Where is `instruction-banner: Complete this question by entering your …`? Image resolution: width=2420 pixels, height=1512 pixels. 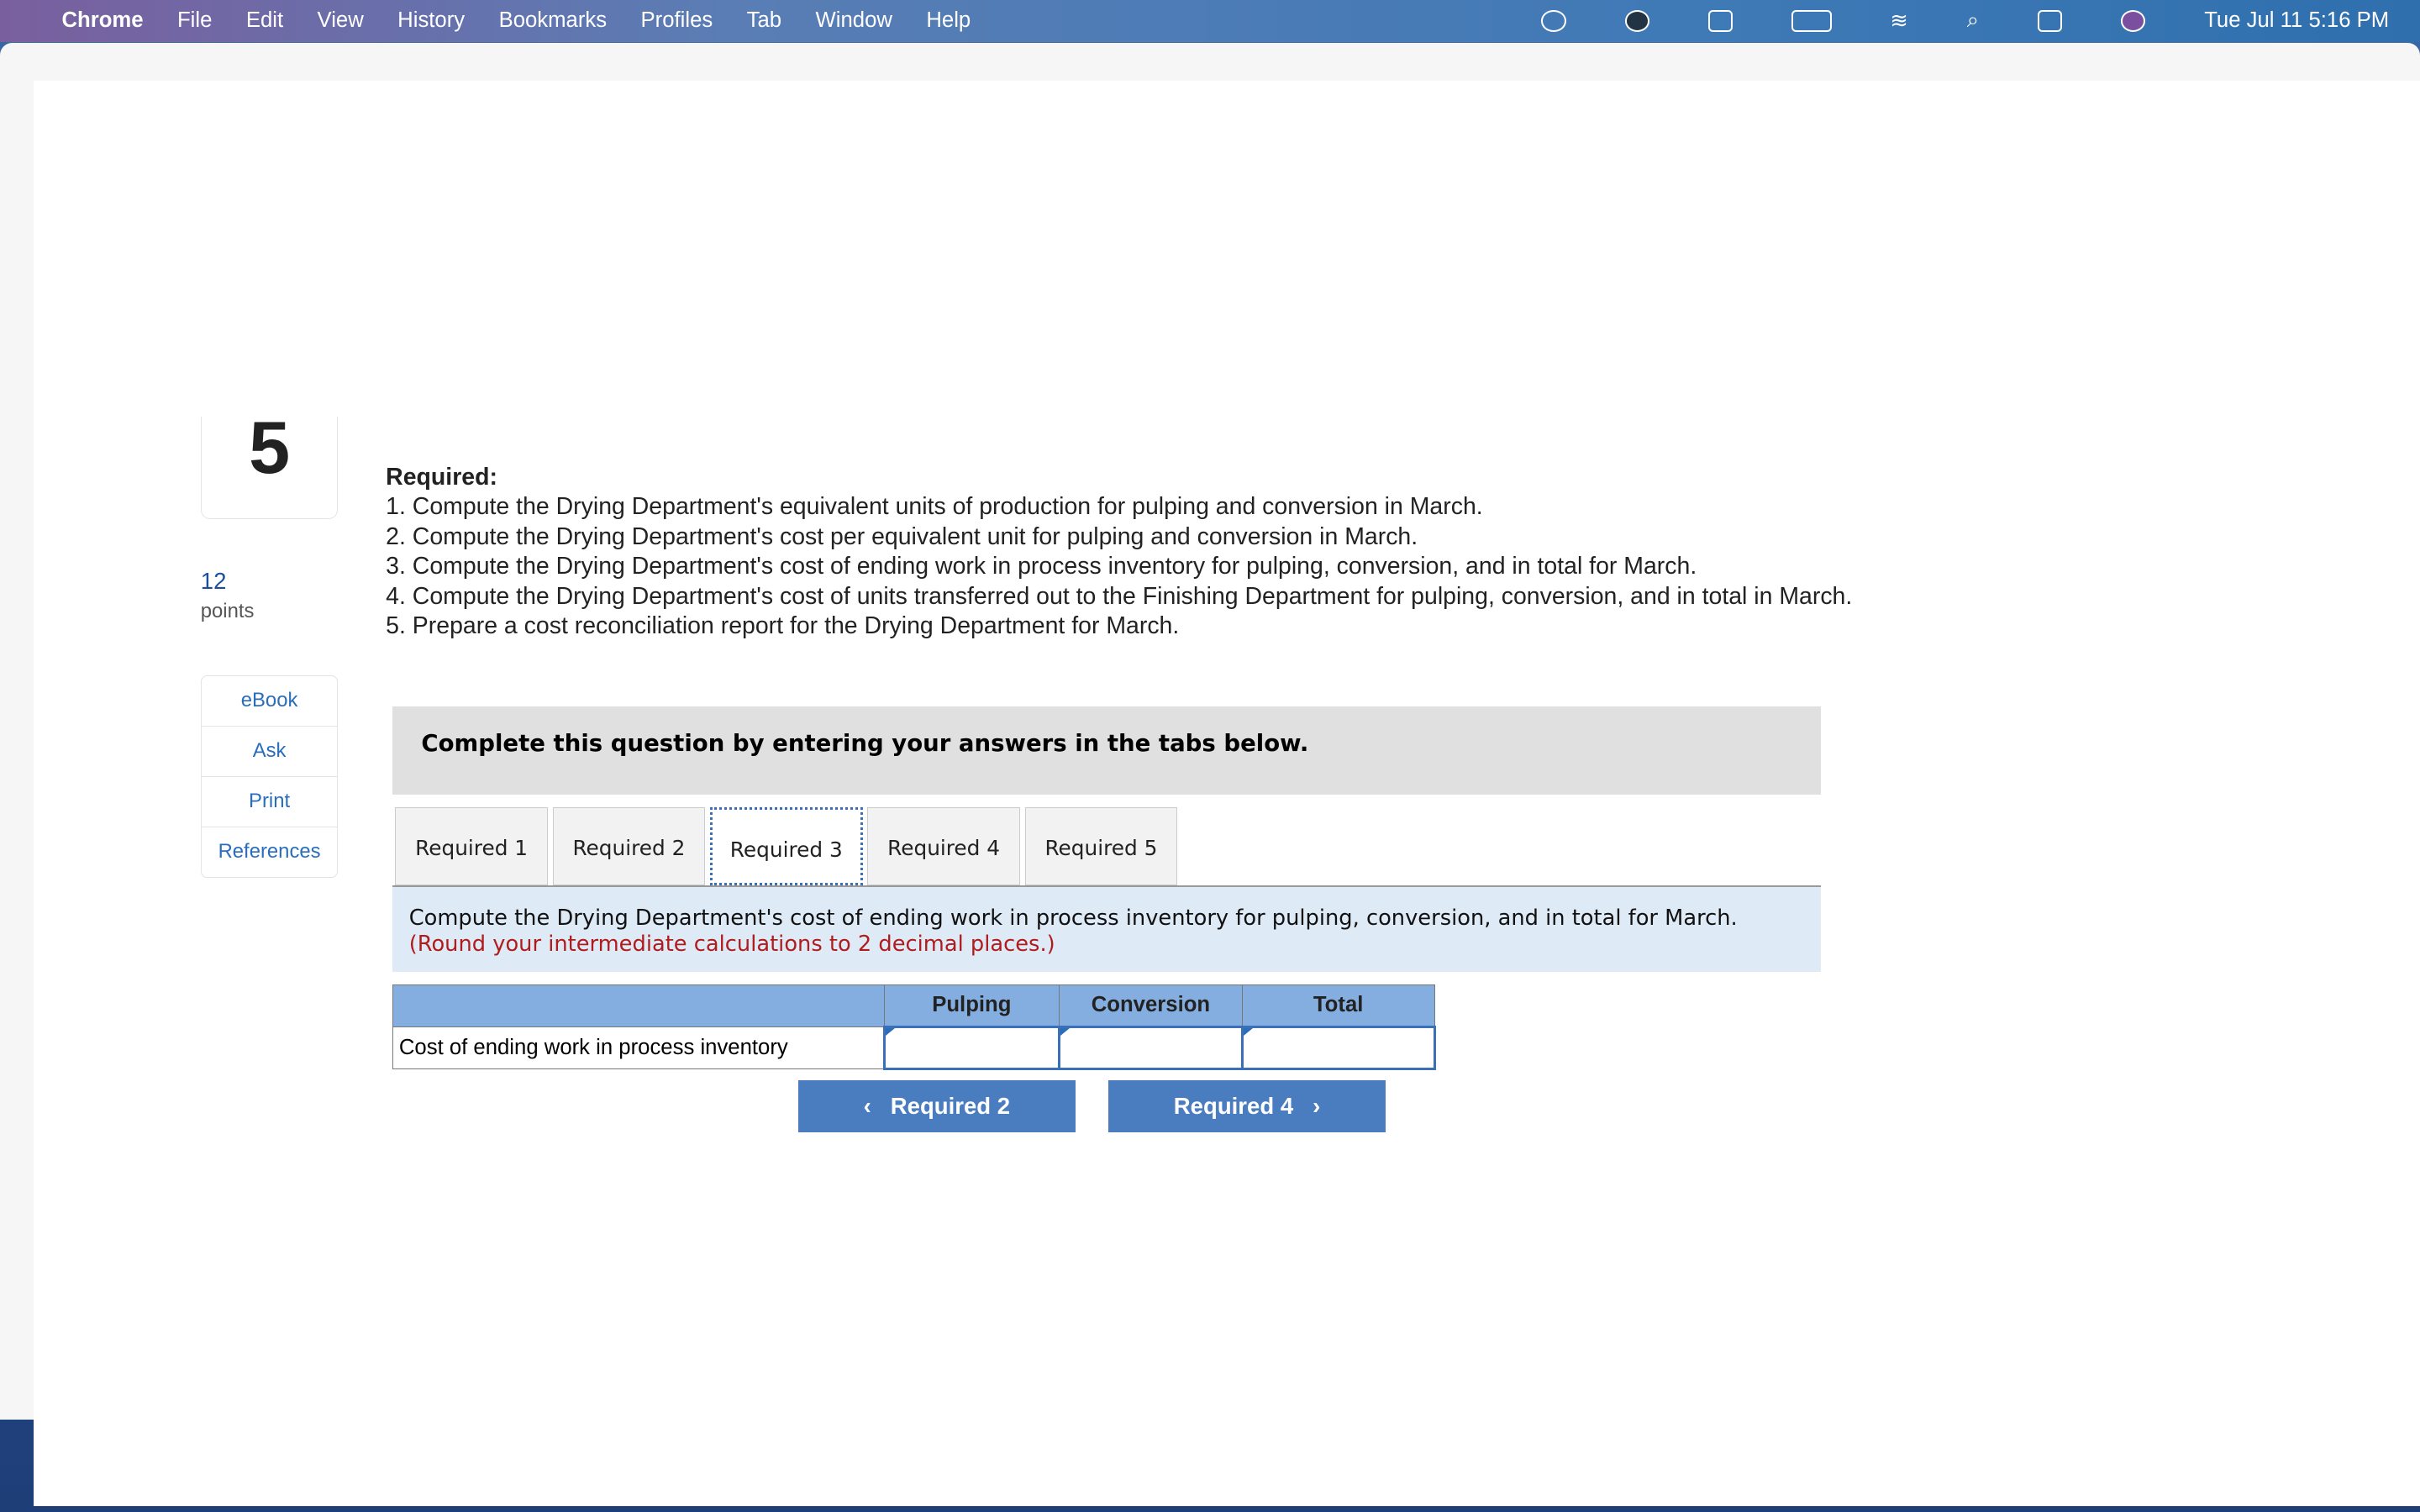 instruction-banner: Complete this question by entering your … is located at coordinates (1107, 750).